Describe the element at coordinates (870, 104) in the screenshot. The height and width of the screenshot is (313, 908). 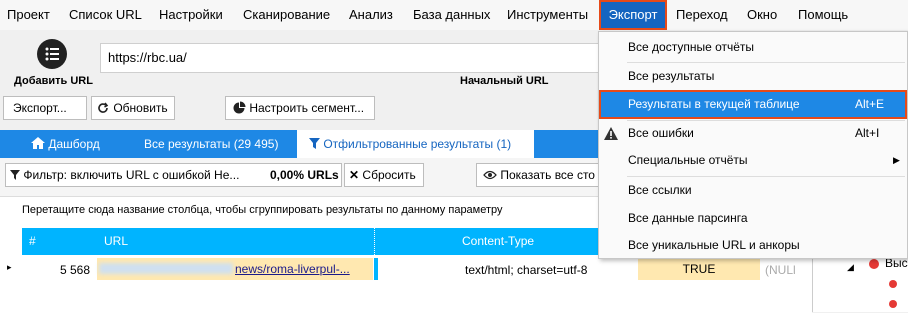
I see `menu-item-shortcut: Alt+E` at that location.